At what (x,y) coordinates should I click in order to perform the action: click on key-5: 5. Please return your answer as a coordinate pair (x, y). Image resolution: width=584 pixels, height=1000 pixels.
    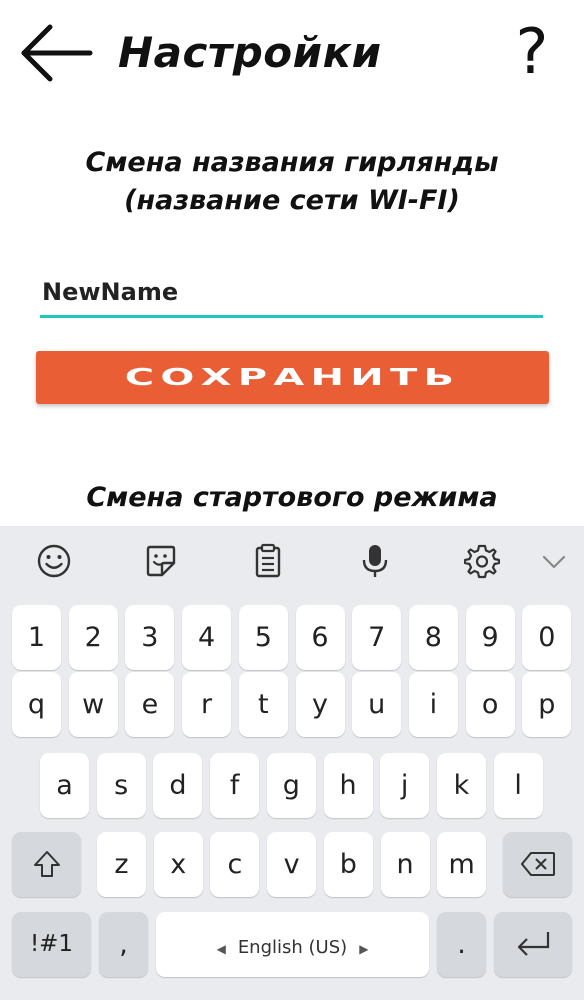
    Looking at the image, I should click on (263, 637).